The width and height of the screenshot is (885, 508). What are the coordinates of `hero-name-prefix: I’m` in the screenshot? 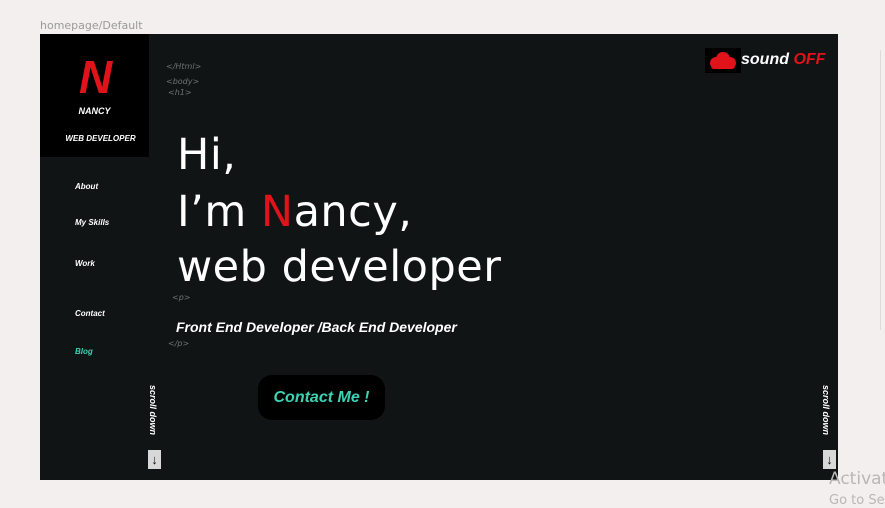 It's located at (219, 212).